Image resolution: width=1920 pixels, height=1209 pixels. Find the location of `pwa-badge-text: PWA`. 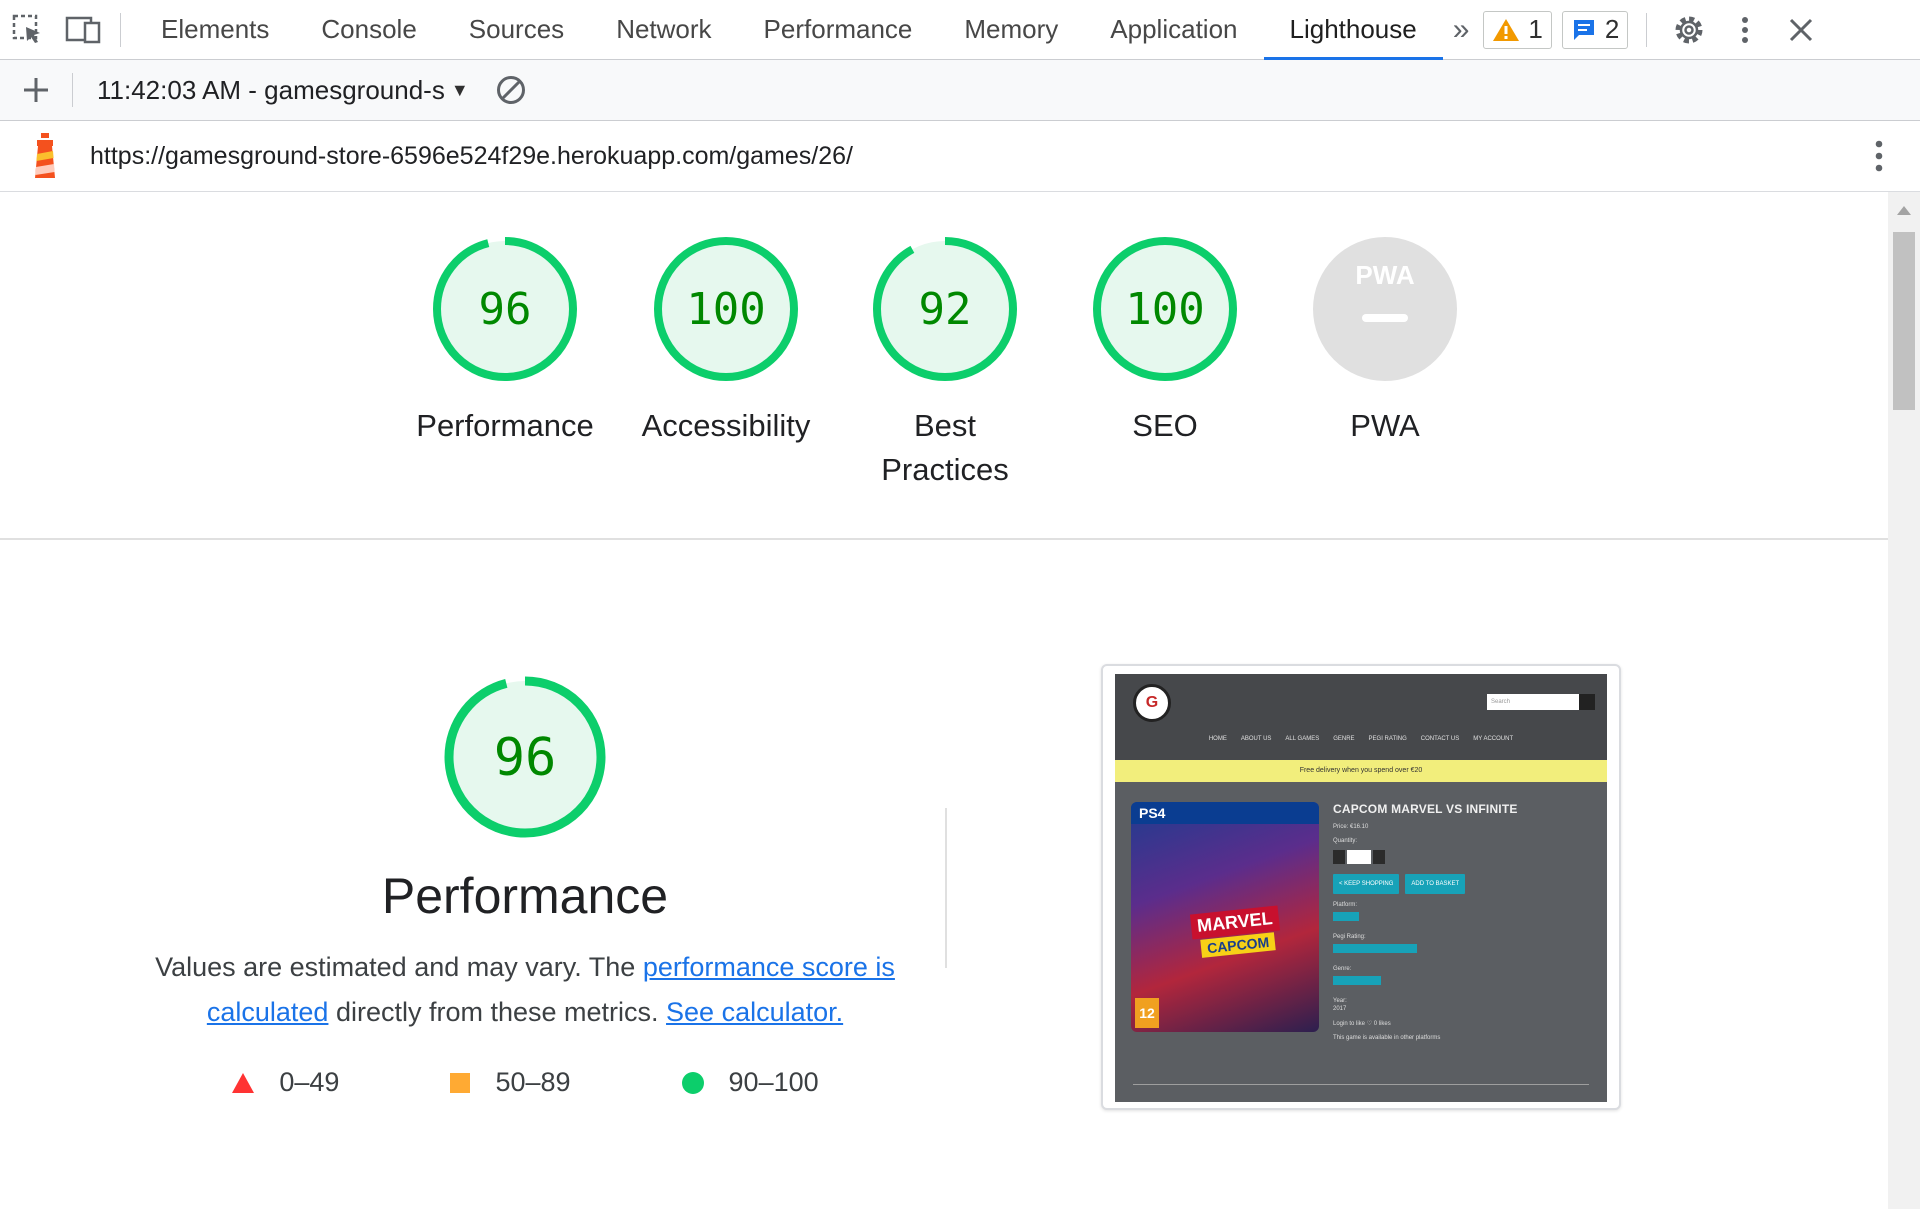

pwa-badge-text: PWA is located at coordinates (1384, 275).